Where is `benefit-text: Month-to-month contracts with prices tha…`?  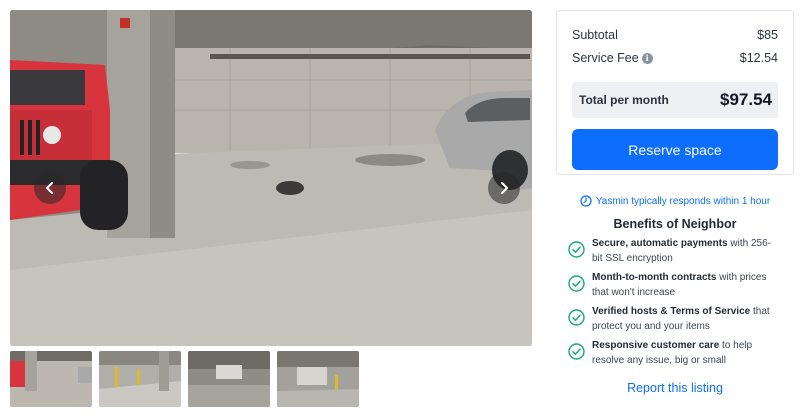 benefit-text: Month-to-month contracts with prices tha… is located at coordinates (679, 285).